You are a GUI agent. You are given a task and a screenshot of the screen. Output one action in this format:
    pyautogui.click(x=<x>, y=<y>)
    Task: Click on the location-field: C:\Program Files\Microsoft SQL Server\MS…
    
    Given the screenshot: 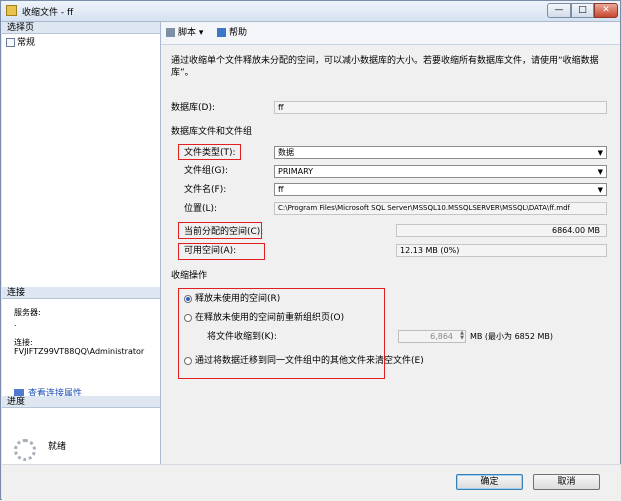 What is the action you would take?
    pyautogui.click(x=440, y=208)
    